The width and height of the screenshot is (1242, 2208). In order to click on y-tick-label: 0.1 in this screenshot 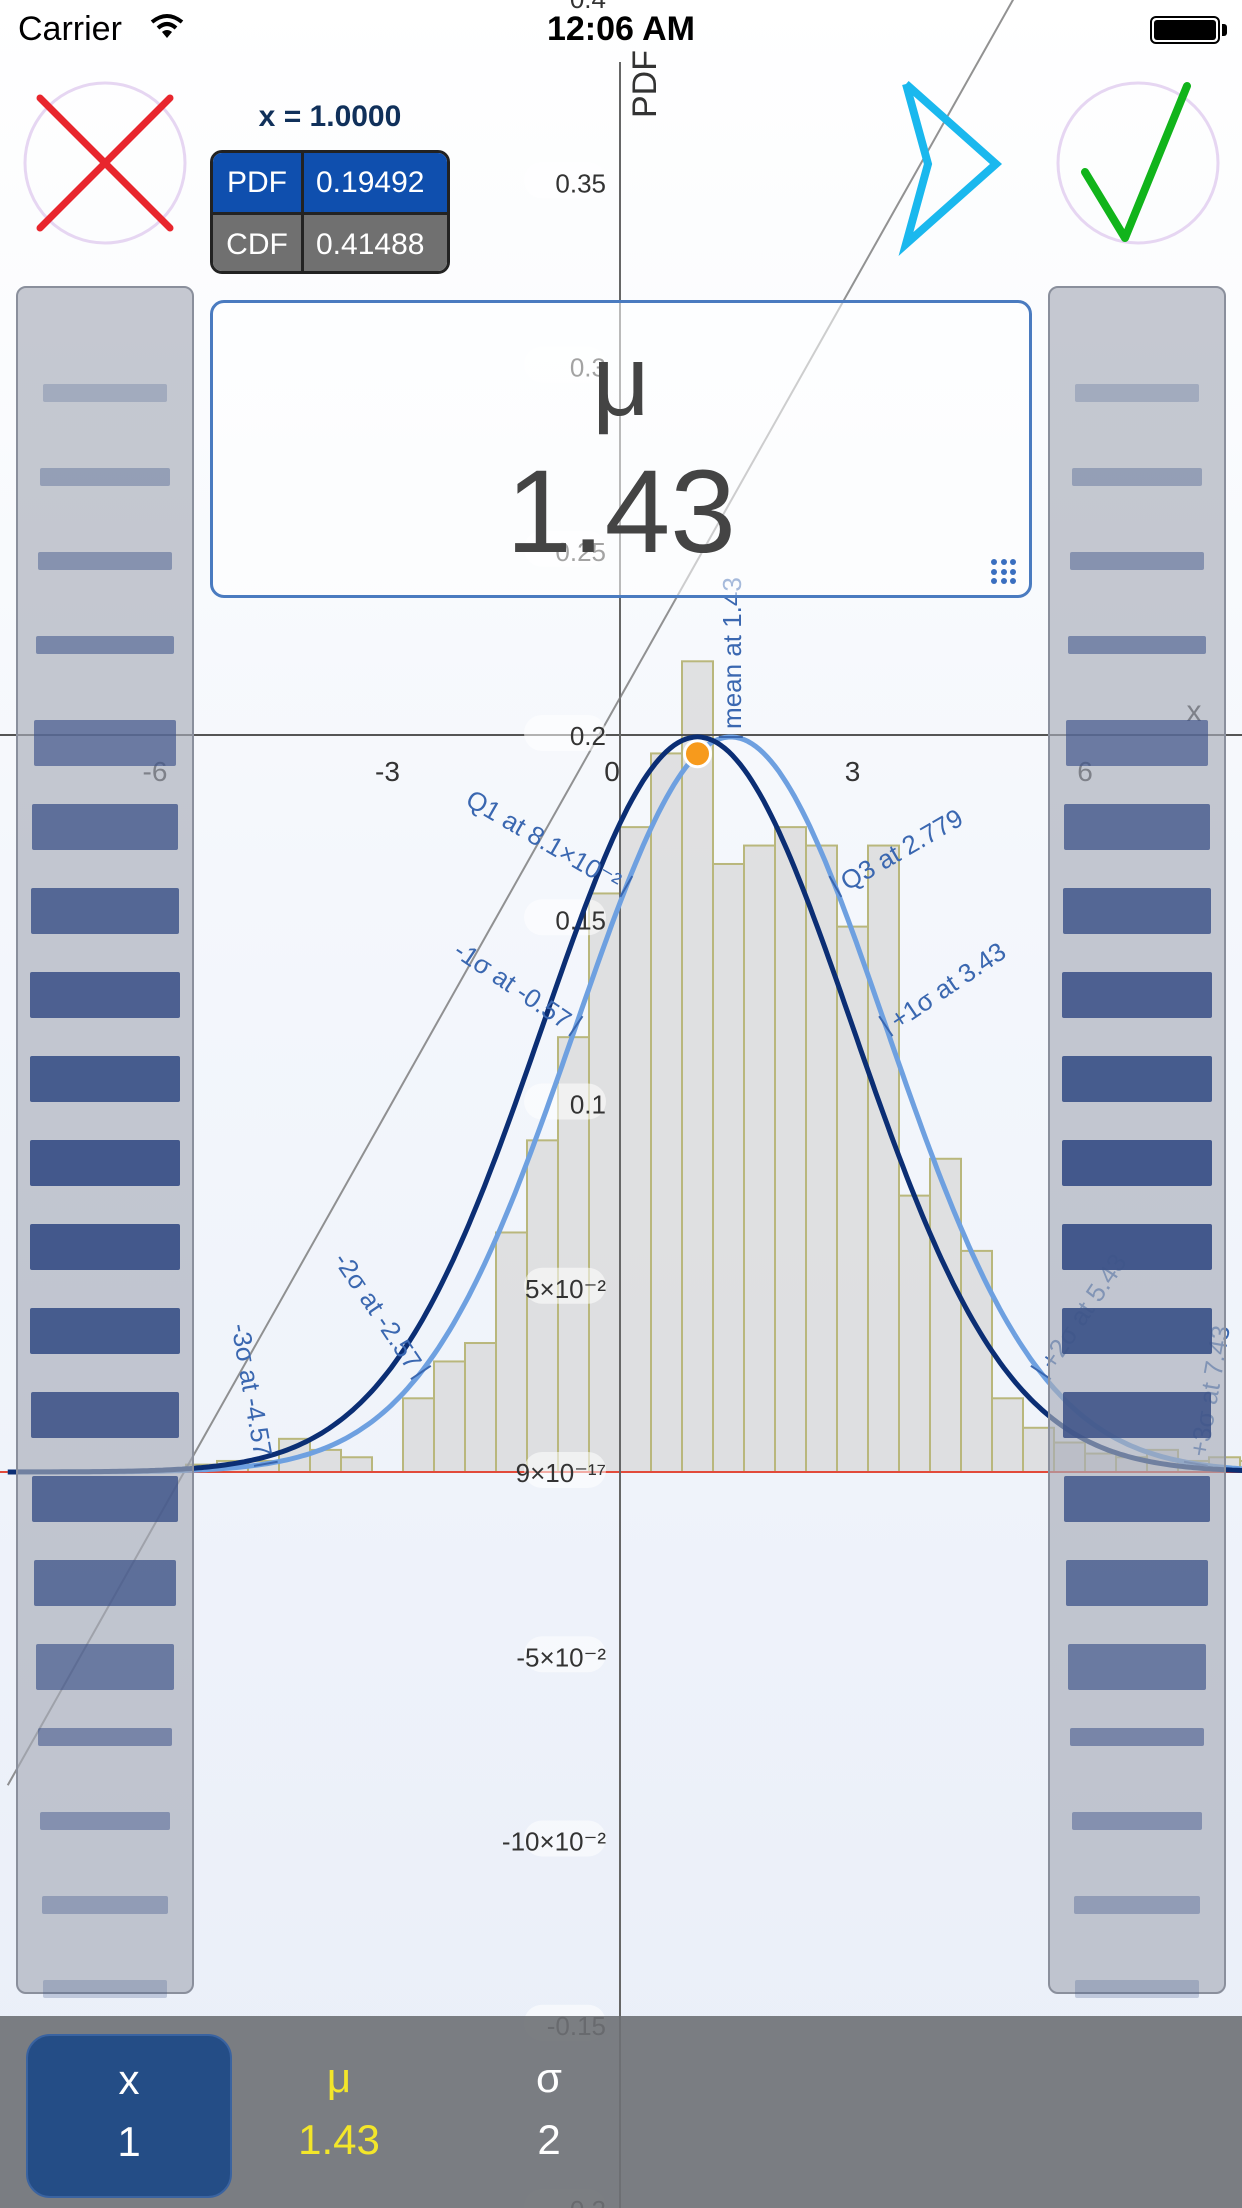, I will do `click(588, 1105)`.